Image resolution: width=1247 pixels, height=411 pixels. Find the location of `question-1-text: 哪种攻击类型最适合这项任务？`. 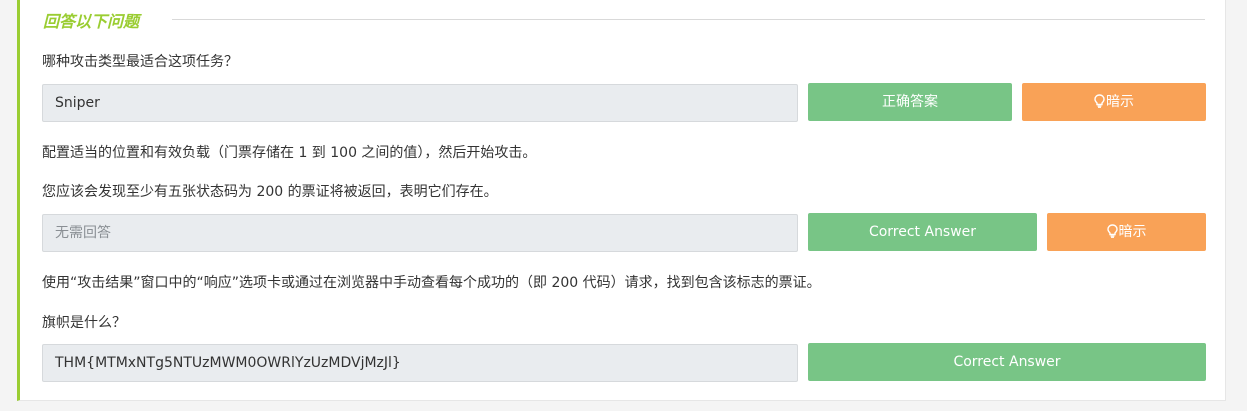

question-1-text: 哪种攻击类型最适合这项任务？ is located at coordinates (140, 62).